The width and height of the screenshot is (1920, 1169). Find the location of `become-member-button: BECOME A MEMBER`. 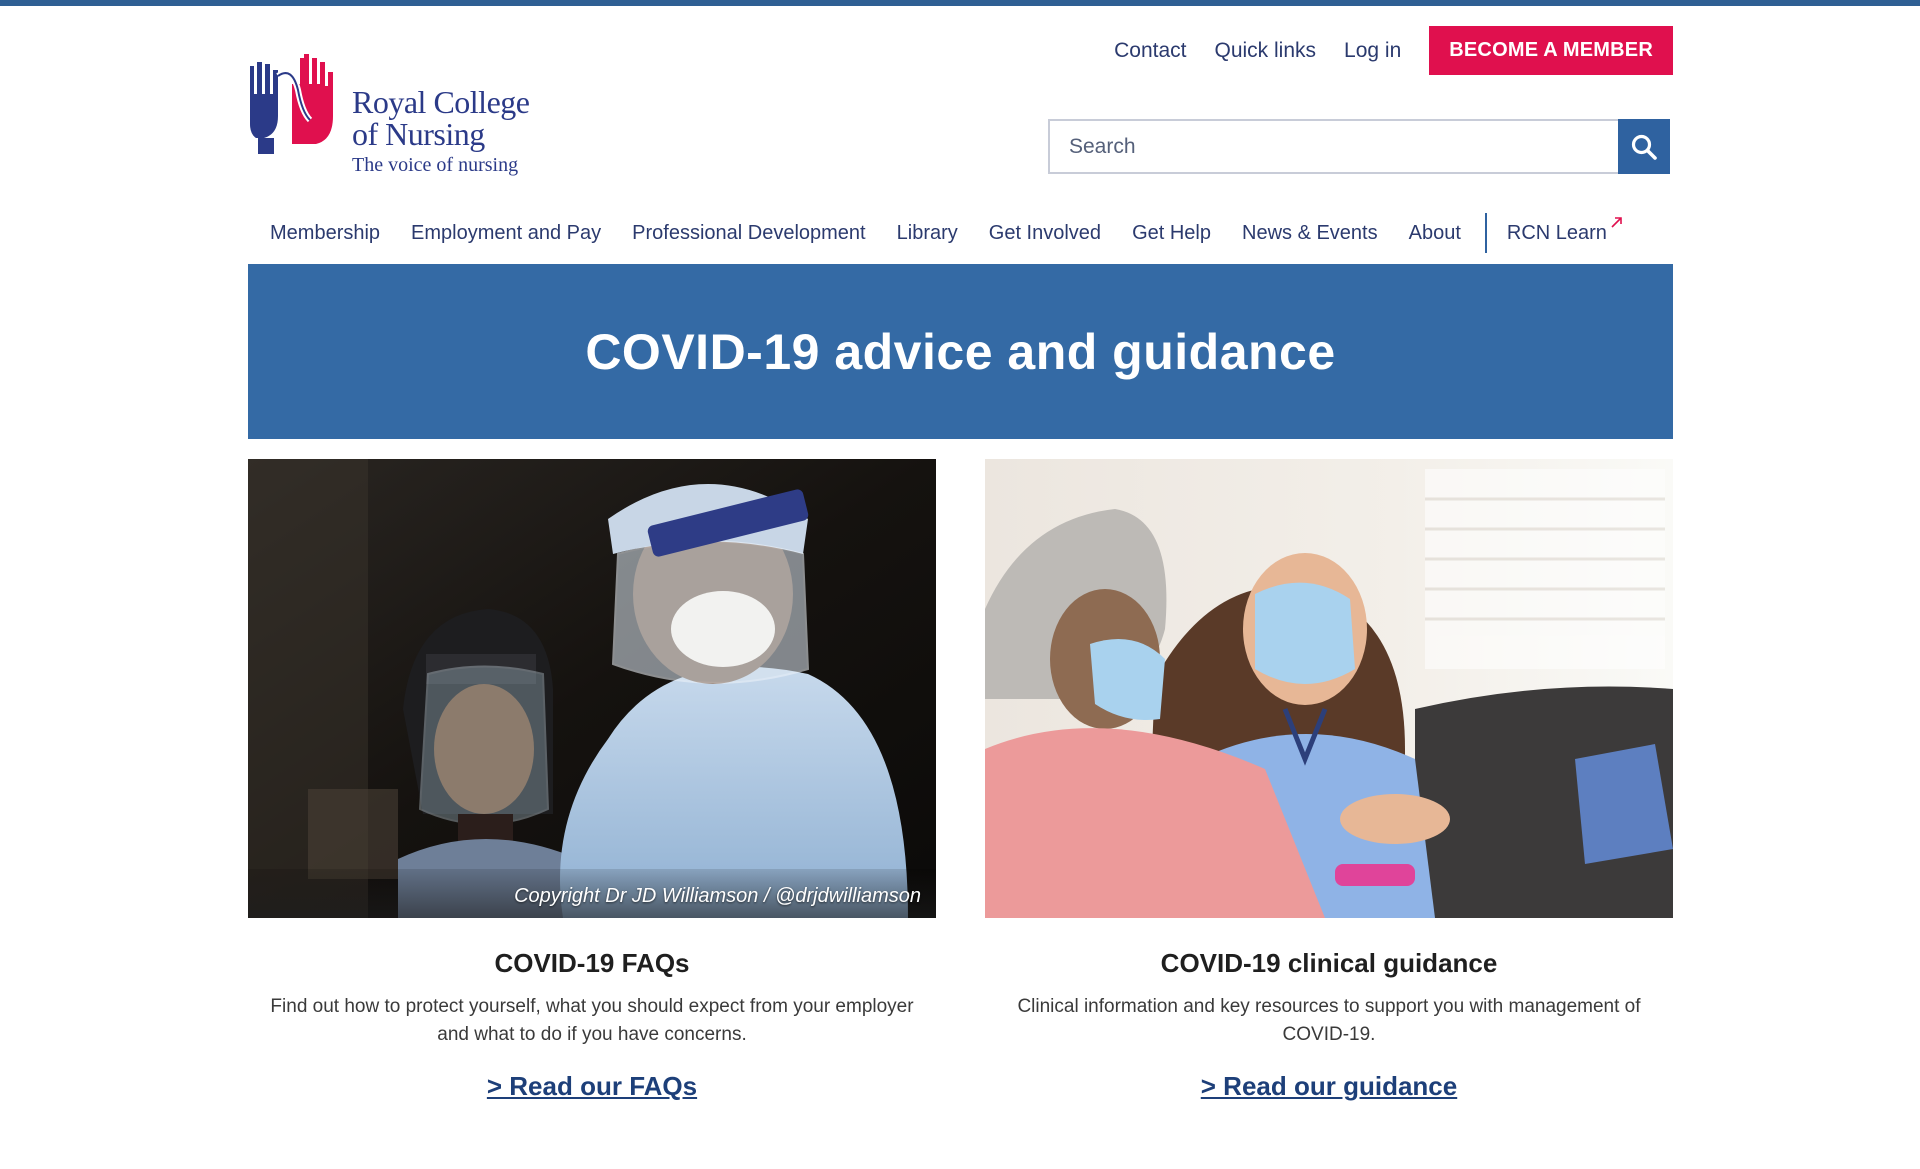

become-member-button: BECOME A MEMBER is located at coordinates (1551, 50).